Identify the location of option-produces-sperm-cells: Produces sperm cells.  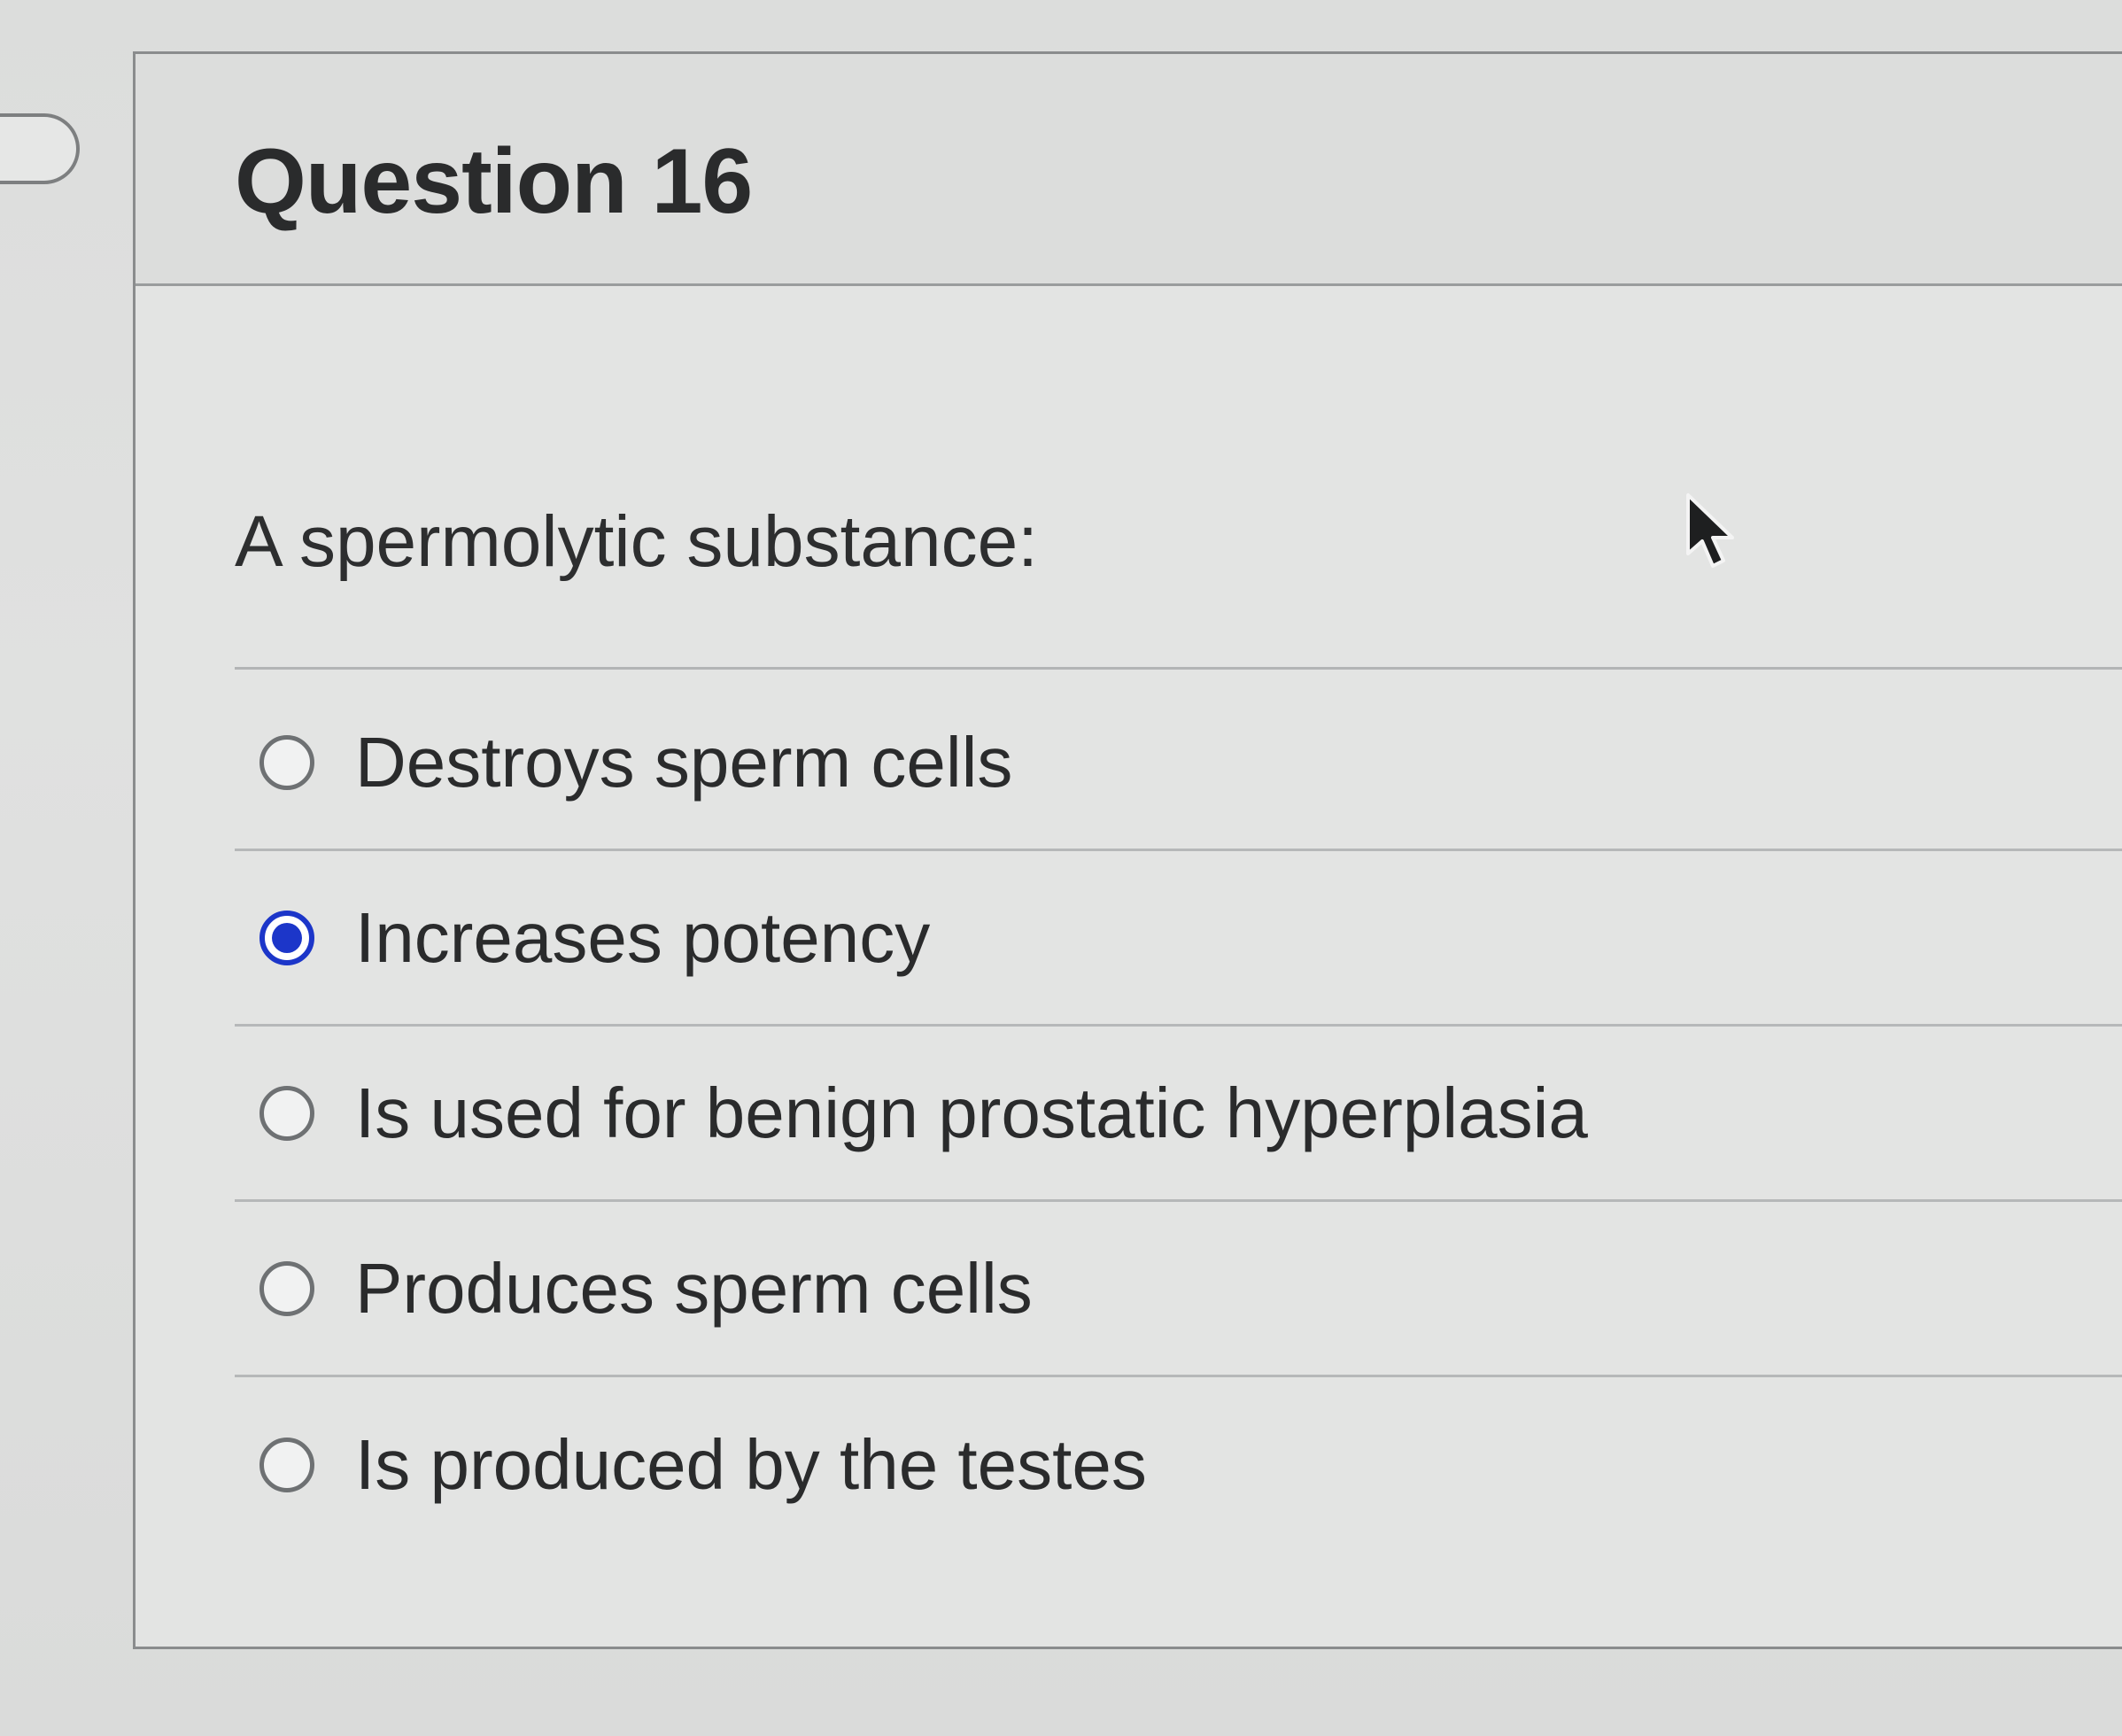
(1178, 1289).